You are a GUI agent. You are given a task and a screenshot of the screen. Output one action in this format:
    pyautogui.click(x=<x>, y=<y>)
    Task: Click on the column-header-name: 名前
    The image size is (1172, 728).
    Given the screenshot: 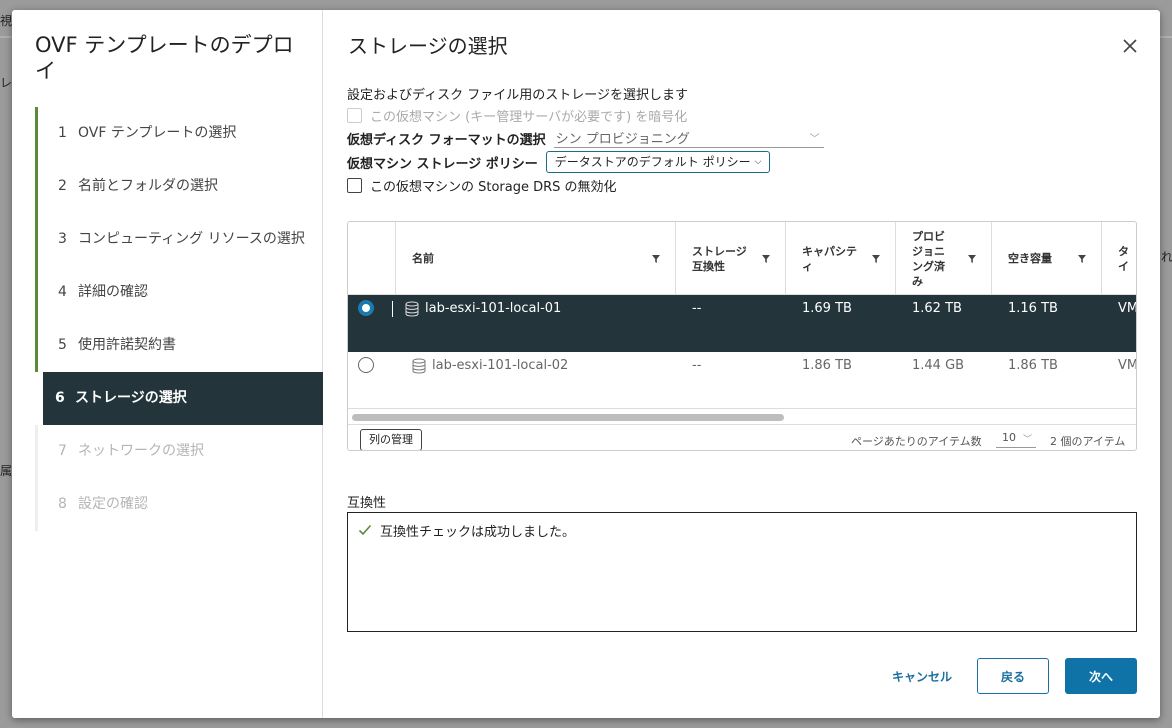 What is the action you would take?
    pyautogui.click(x=536, y=258)
    